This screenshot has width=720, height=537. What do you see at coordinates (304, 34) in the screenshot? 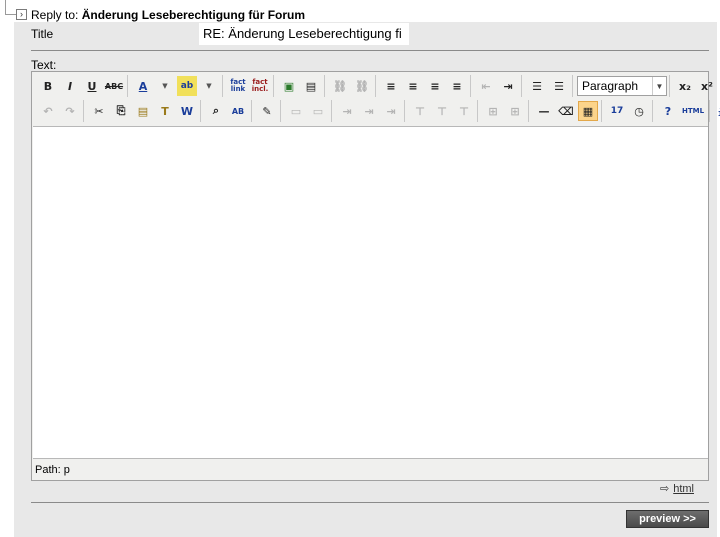
I see `title-input: RE: Änderung Leseberechtigung fi` at bounding box center [304, 34].